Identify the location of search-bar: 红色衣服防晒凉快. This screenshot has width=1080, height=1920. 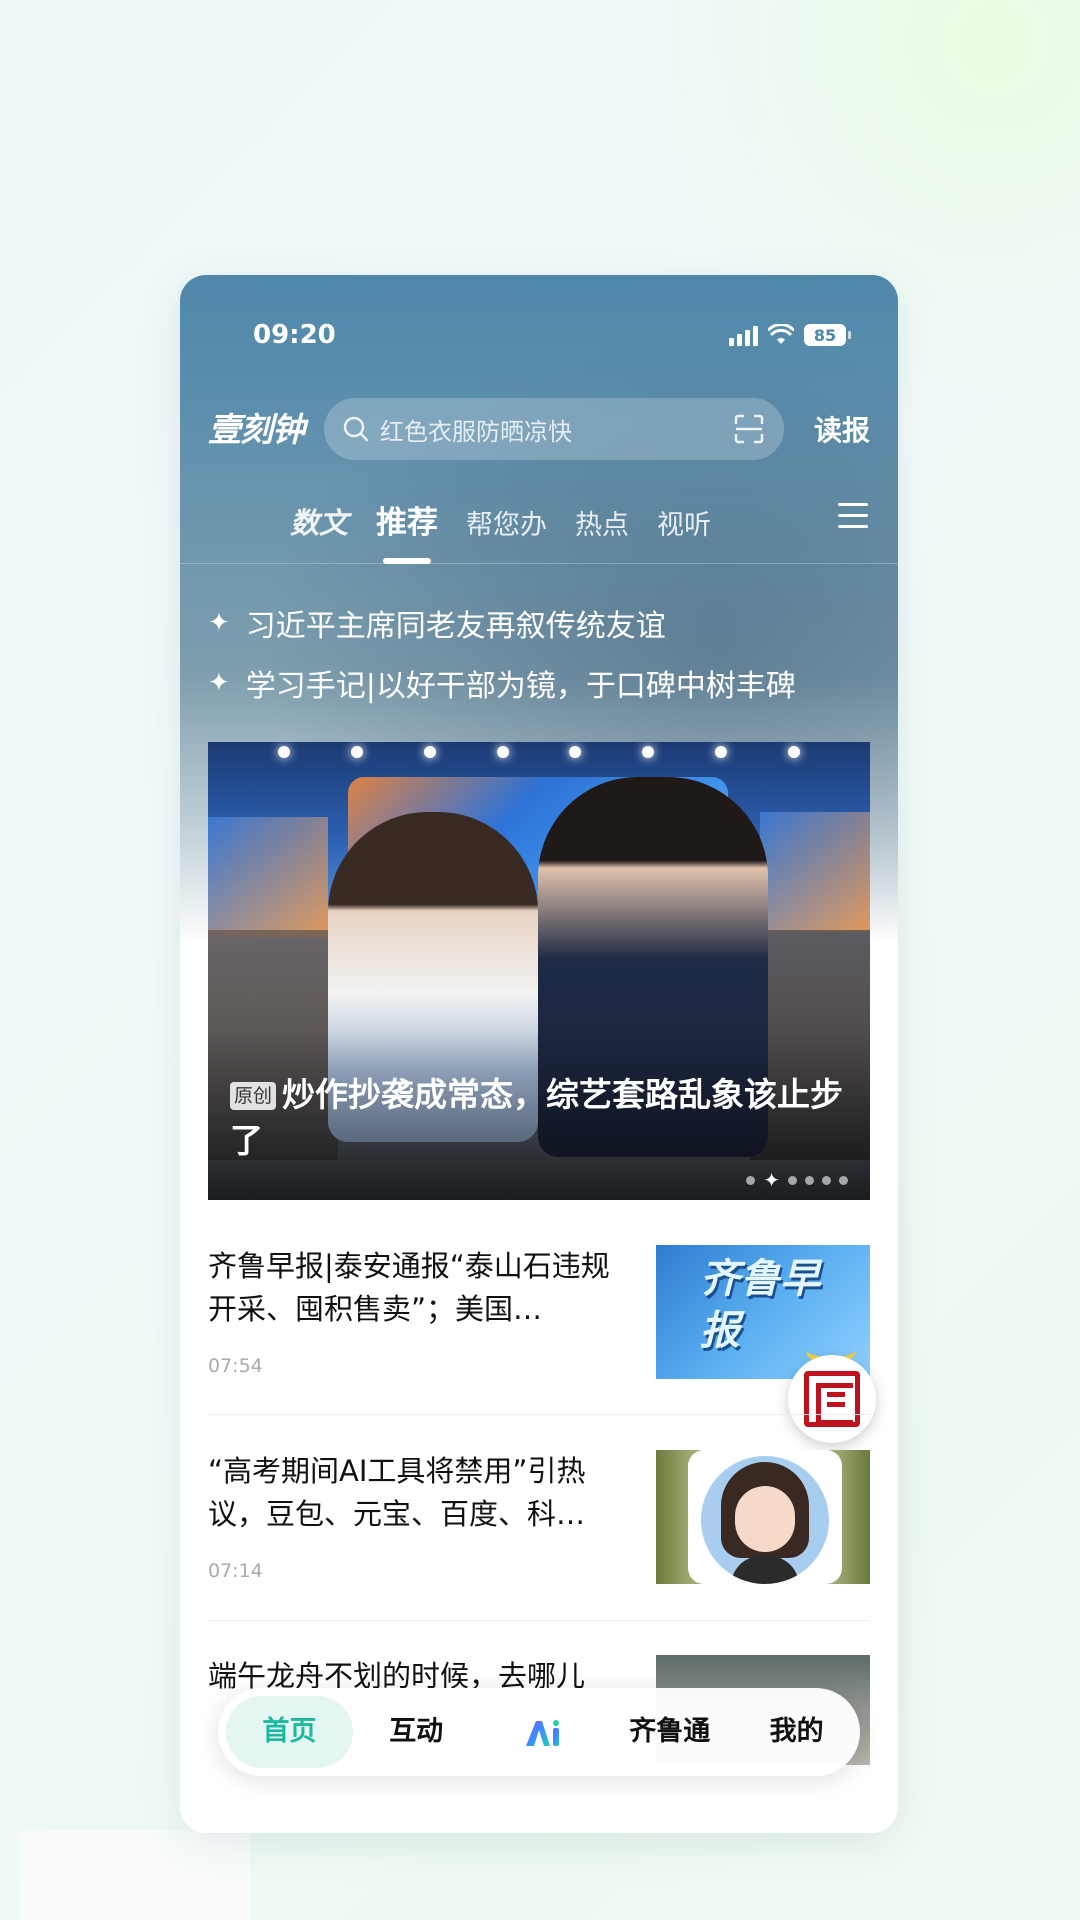
(554, 429).